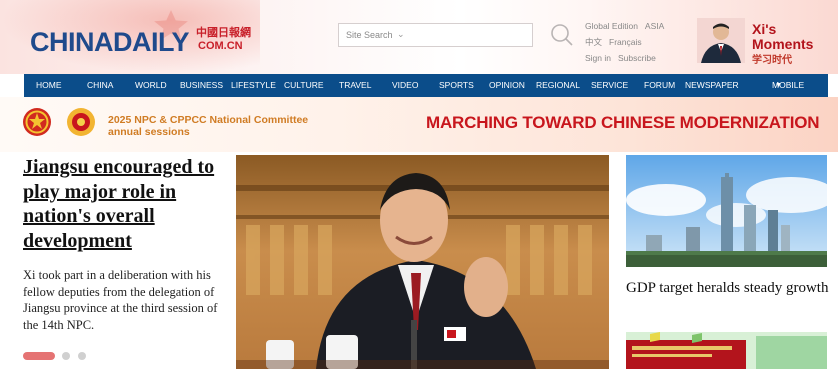  Describe the element at coordinates (401, 34) in the screenshot. I see `search-scope-dropdown: ⌄` at that location.